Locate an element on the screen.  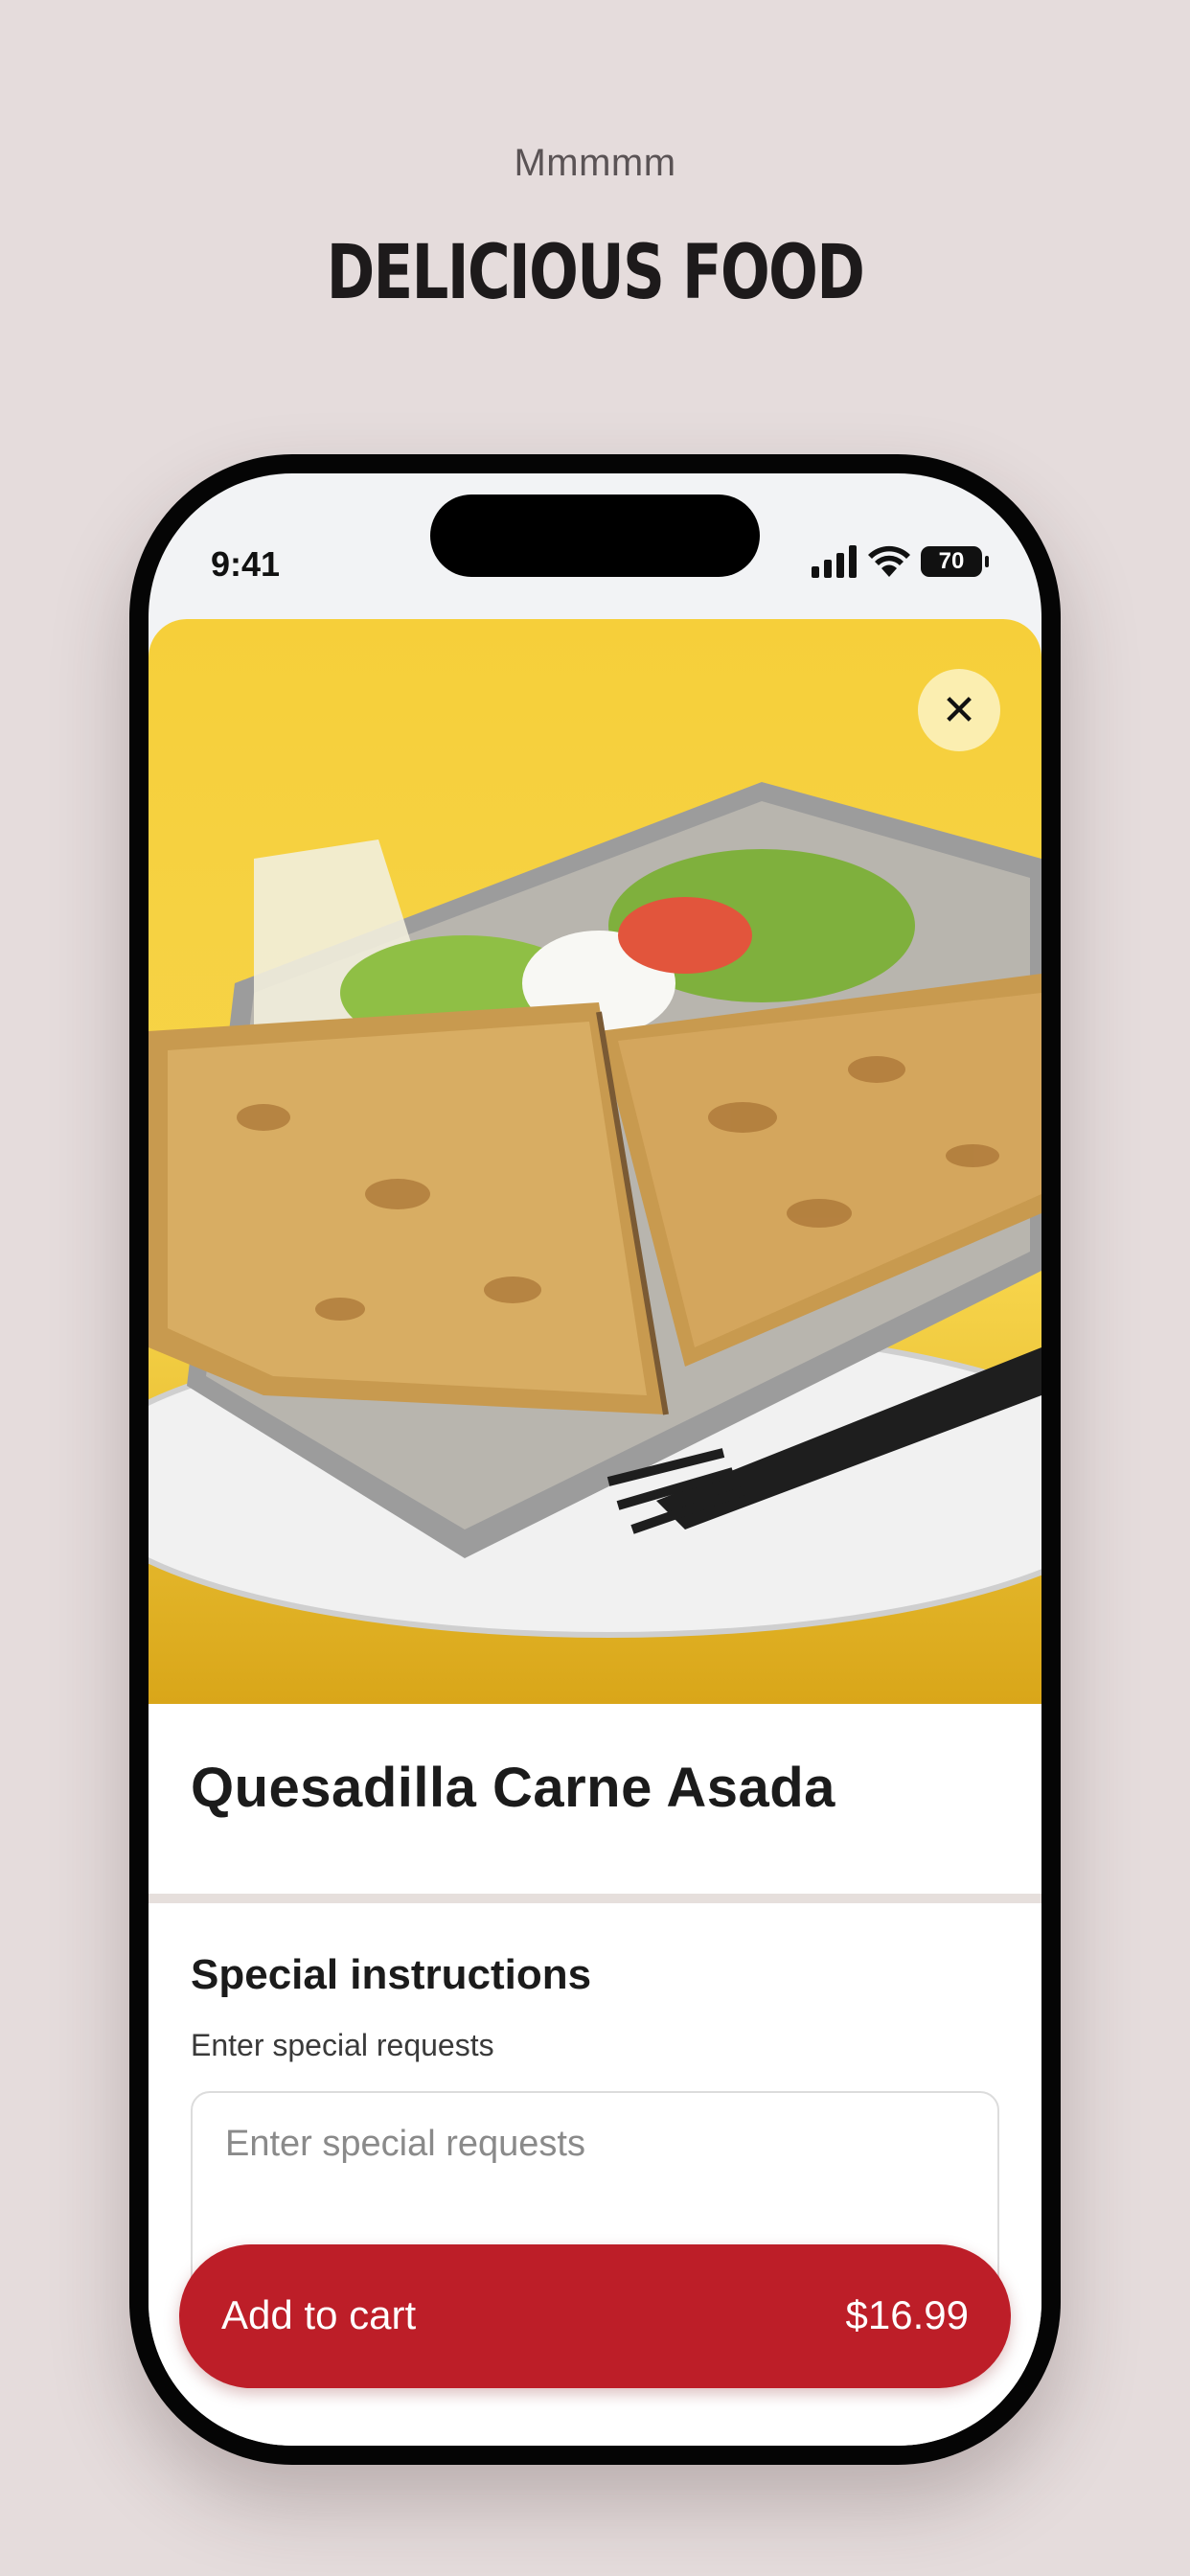
headline: DELICIOUS FOOD is located at coordinates (595, 273).